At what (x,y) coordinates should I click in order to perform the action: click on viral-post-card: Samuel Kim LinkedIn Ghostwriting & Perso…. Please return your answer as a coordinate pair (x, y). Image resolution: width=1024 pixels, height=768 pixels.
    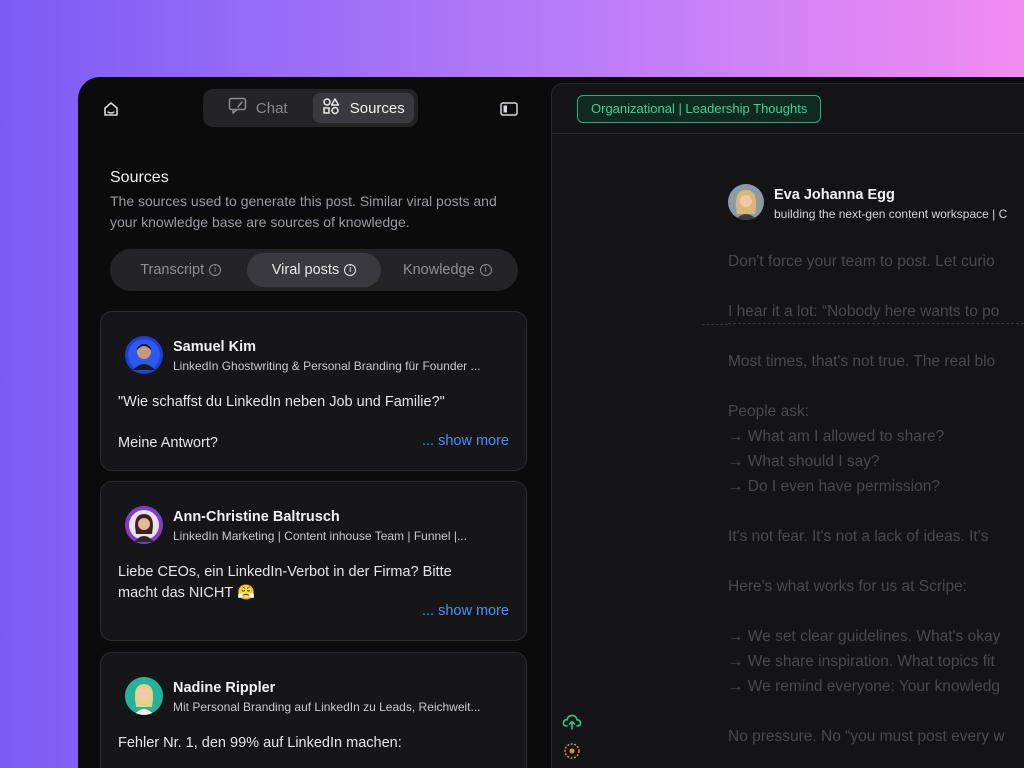
    Looking at the image, I should click on (313, 391).